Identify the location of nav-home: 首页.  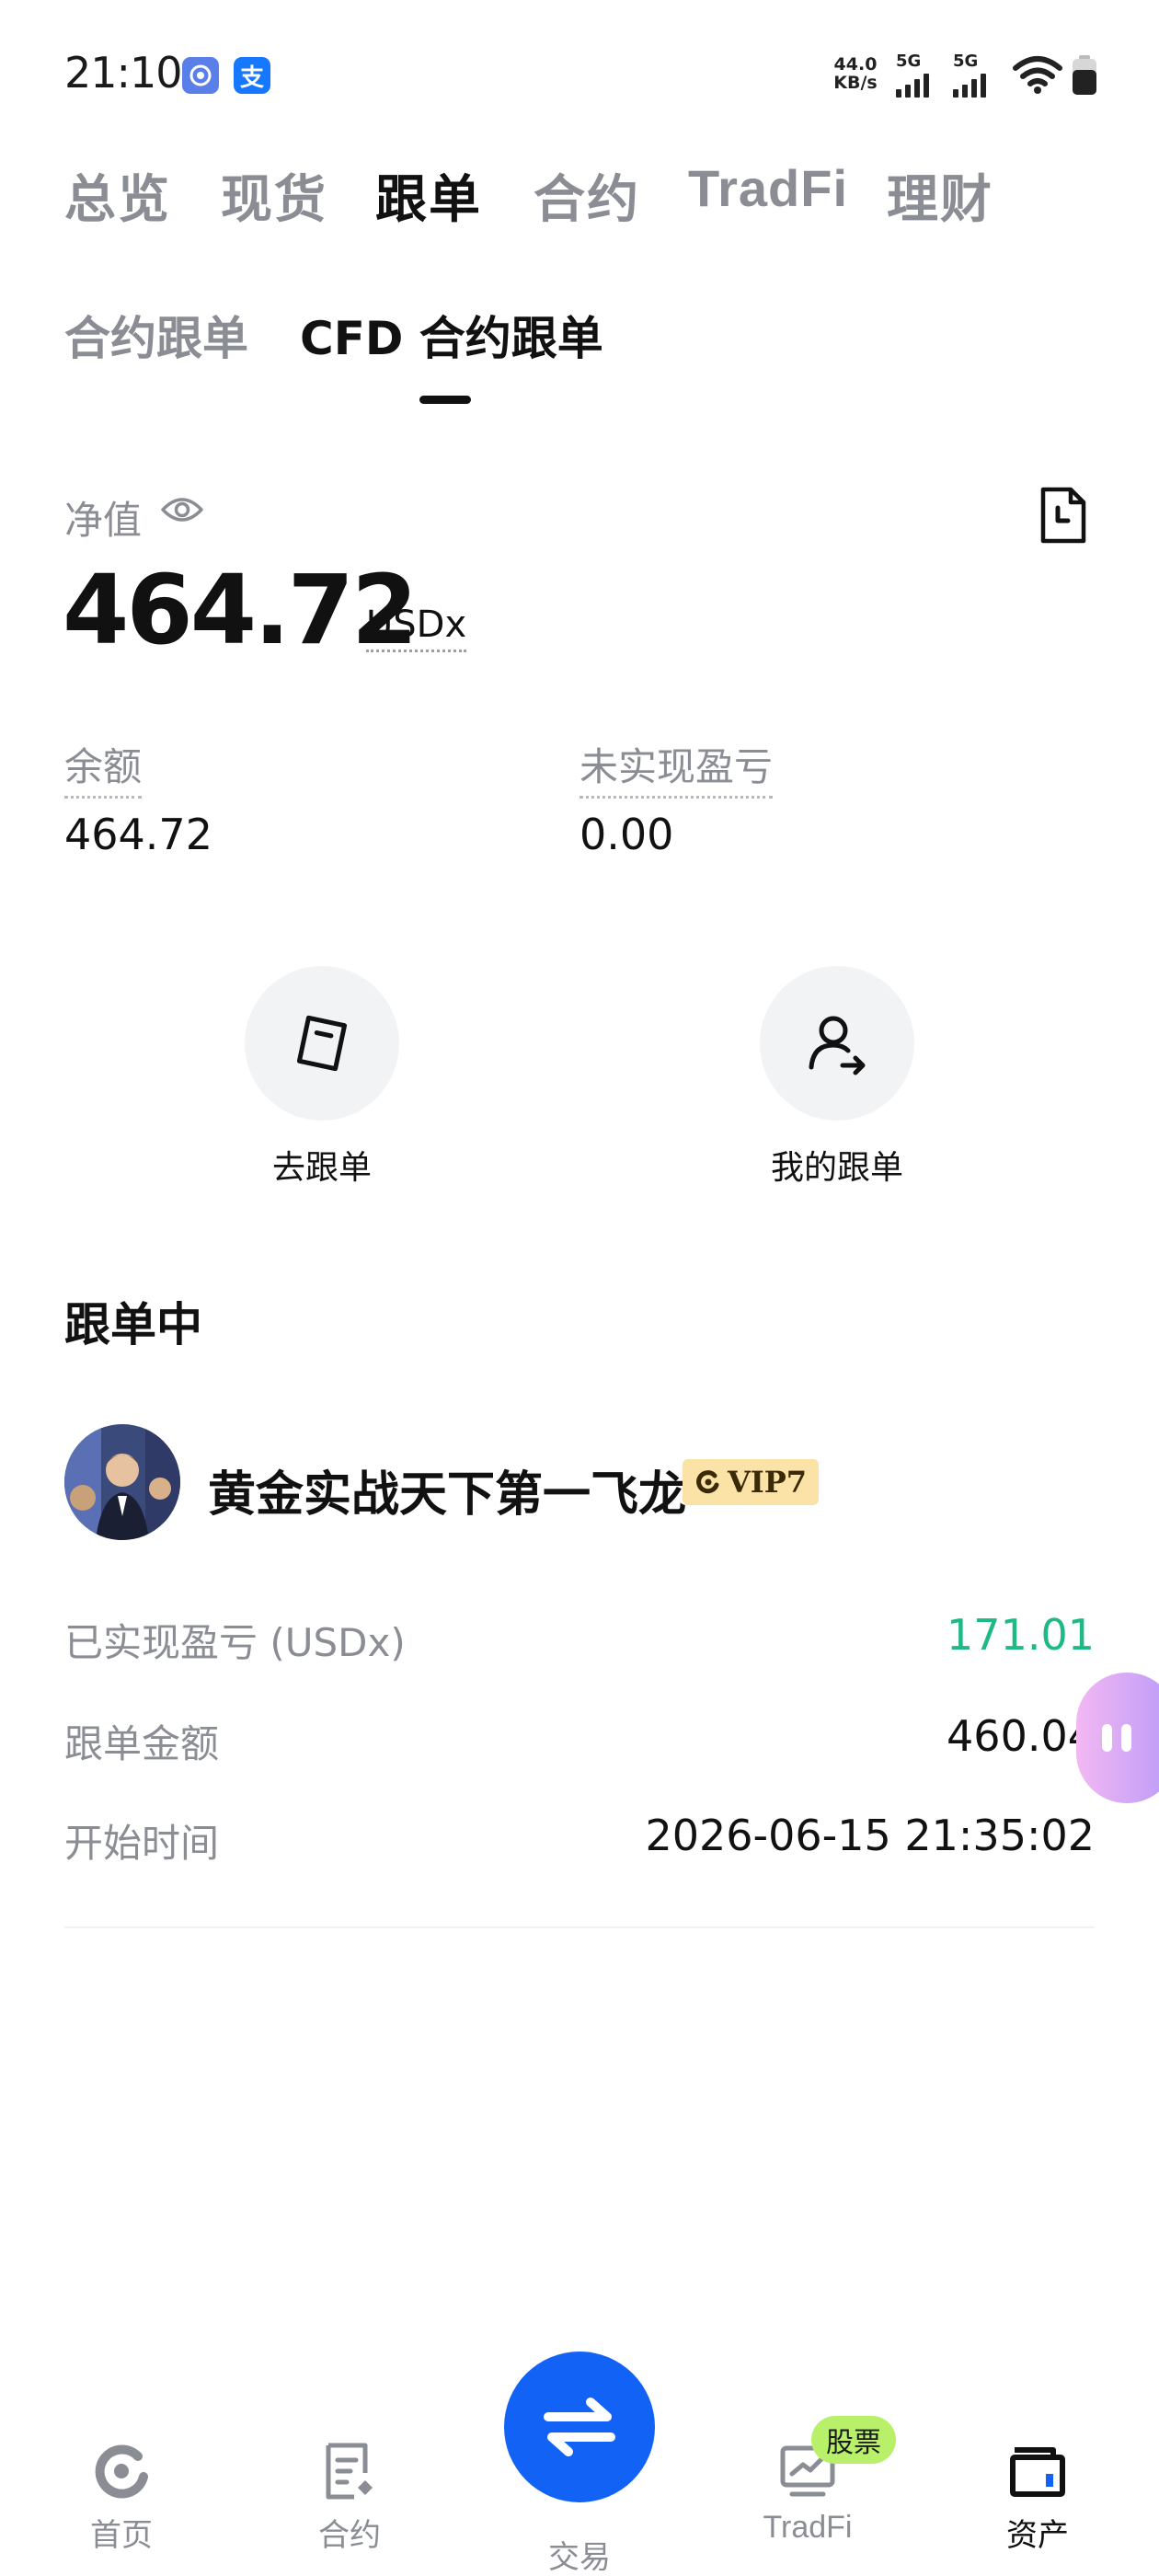
(121, 2496).